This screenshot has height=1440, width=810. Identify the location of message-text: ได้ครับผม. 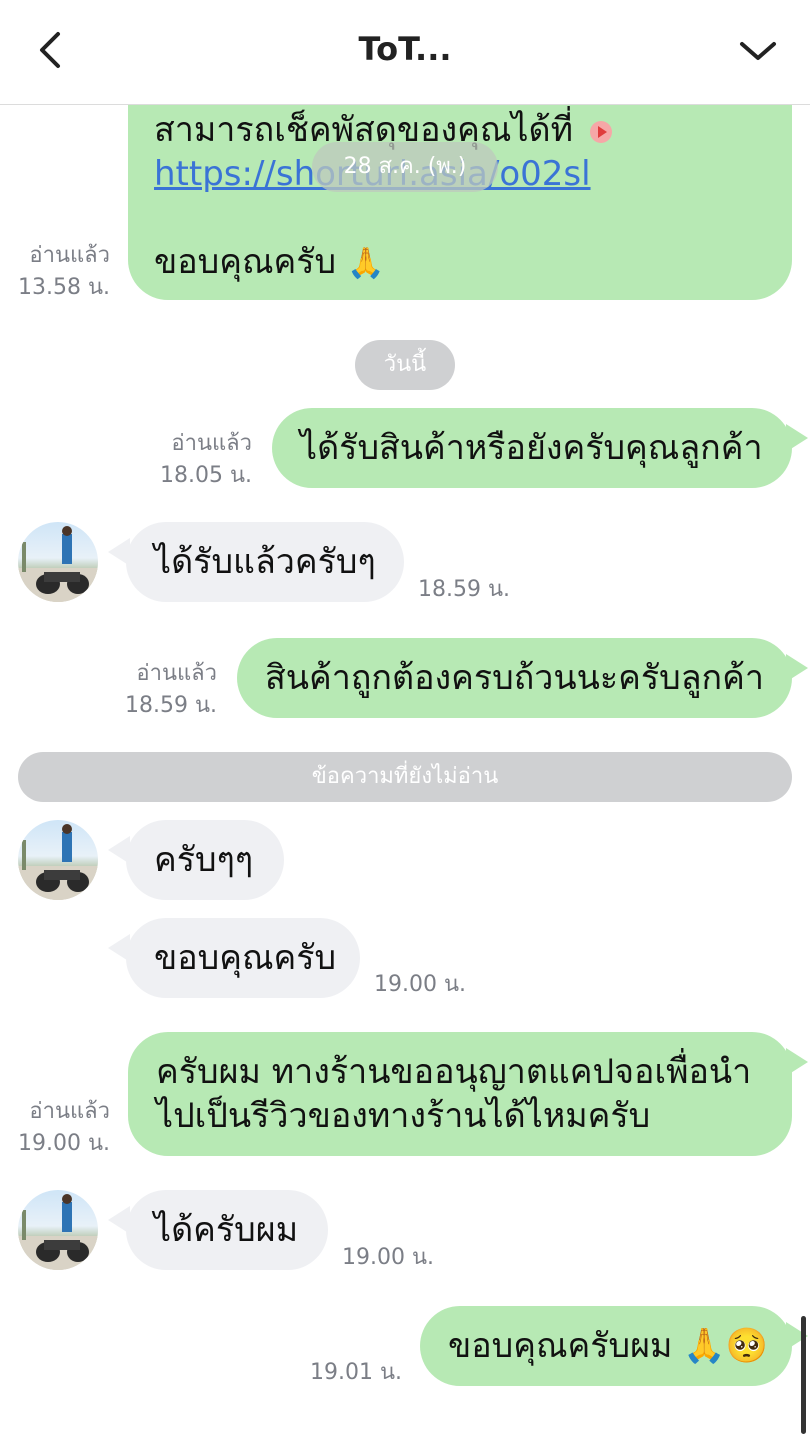
(226, 1230).